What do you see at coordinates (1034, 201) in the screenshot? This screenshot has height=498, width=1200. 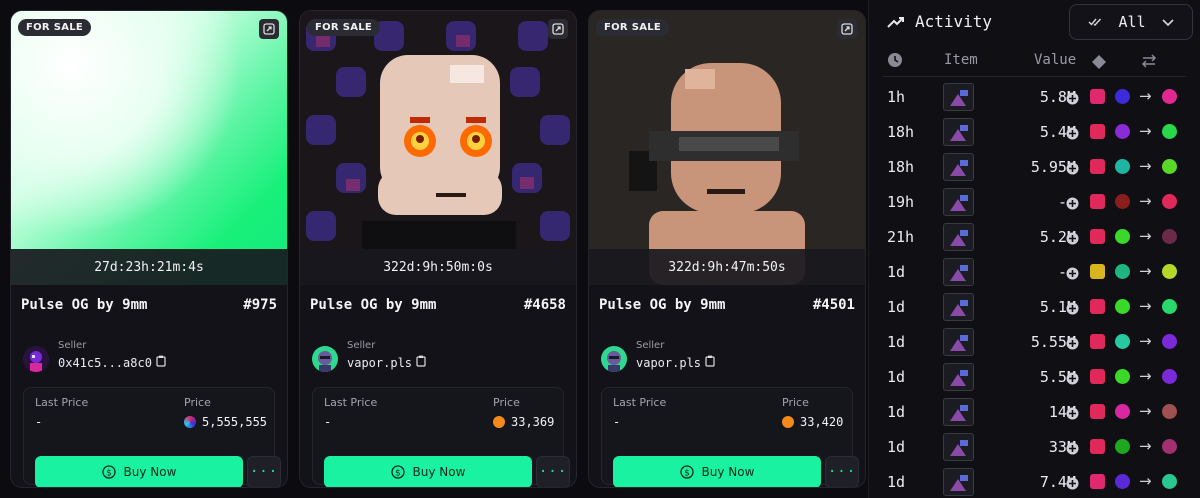 I see `activity-row: 19h--→` at bounding box center [1034, 201].